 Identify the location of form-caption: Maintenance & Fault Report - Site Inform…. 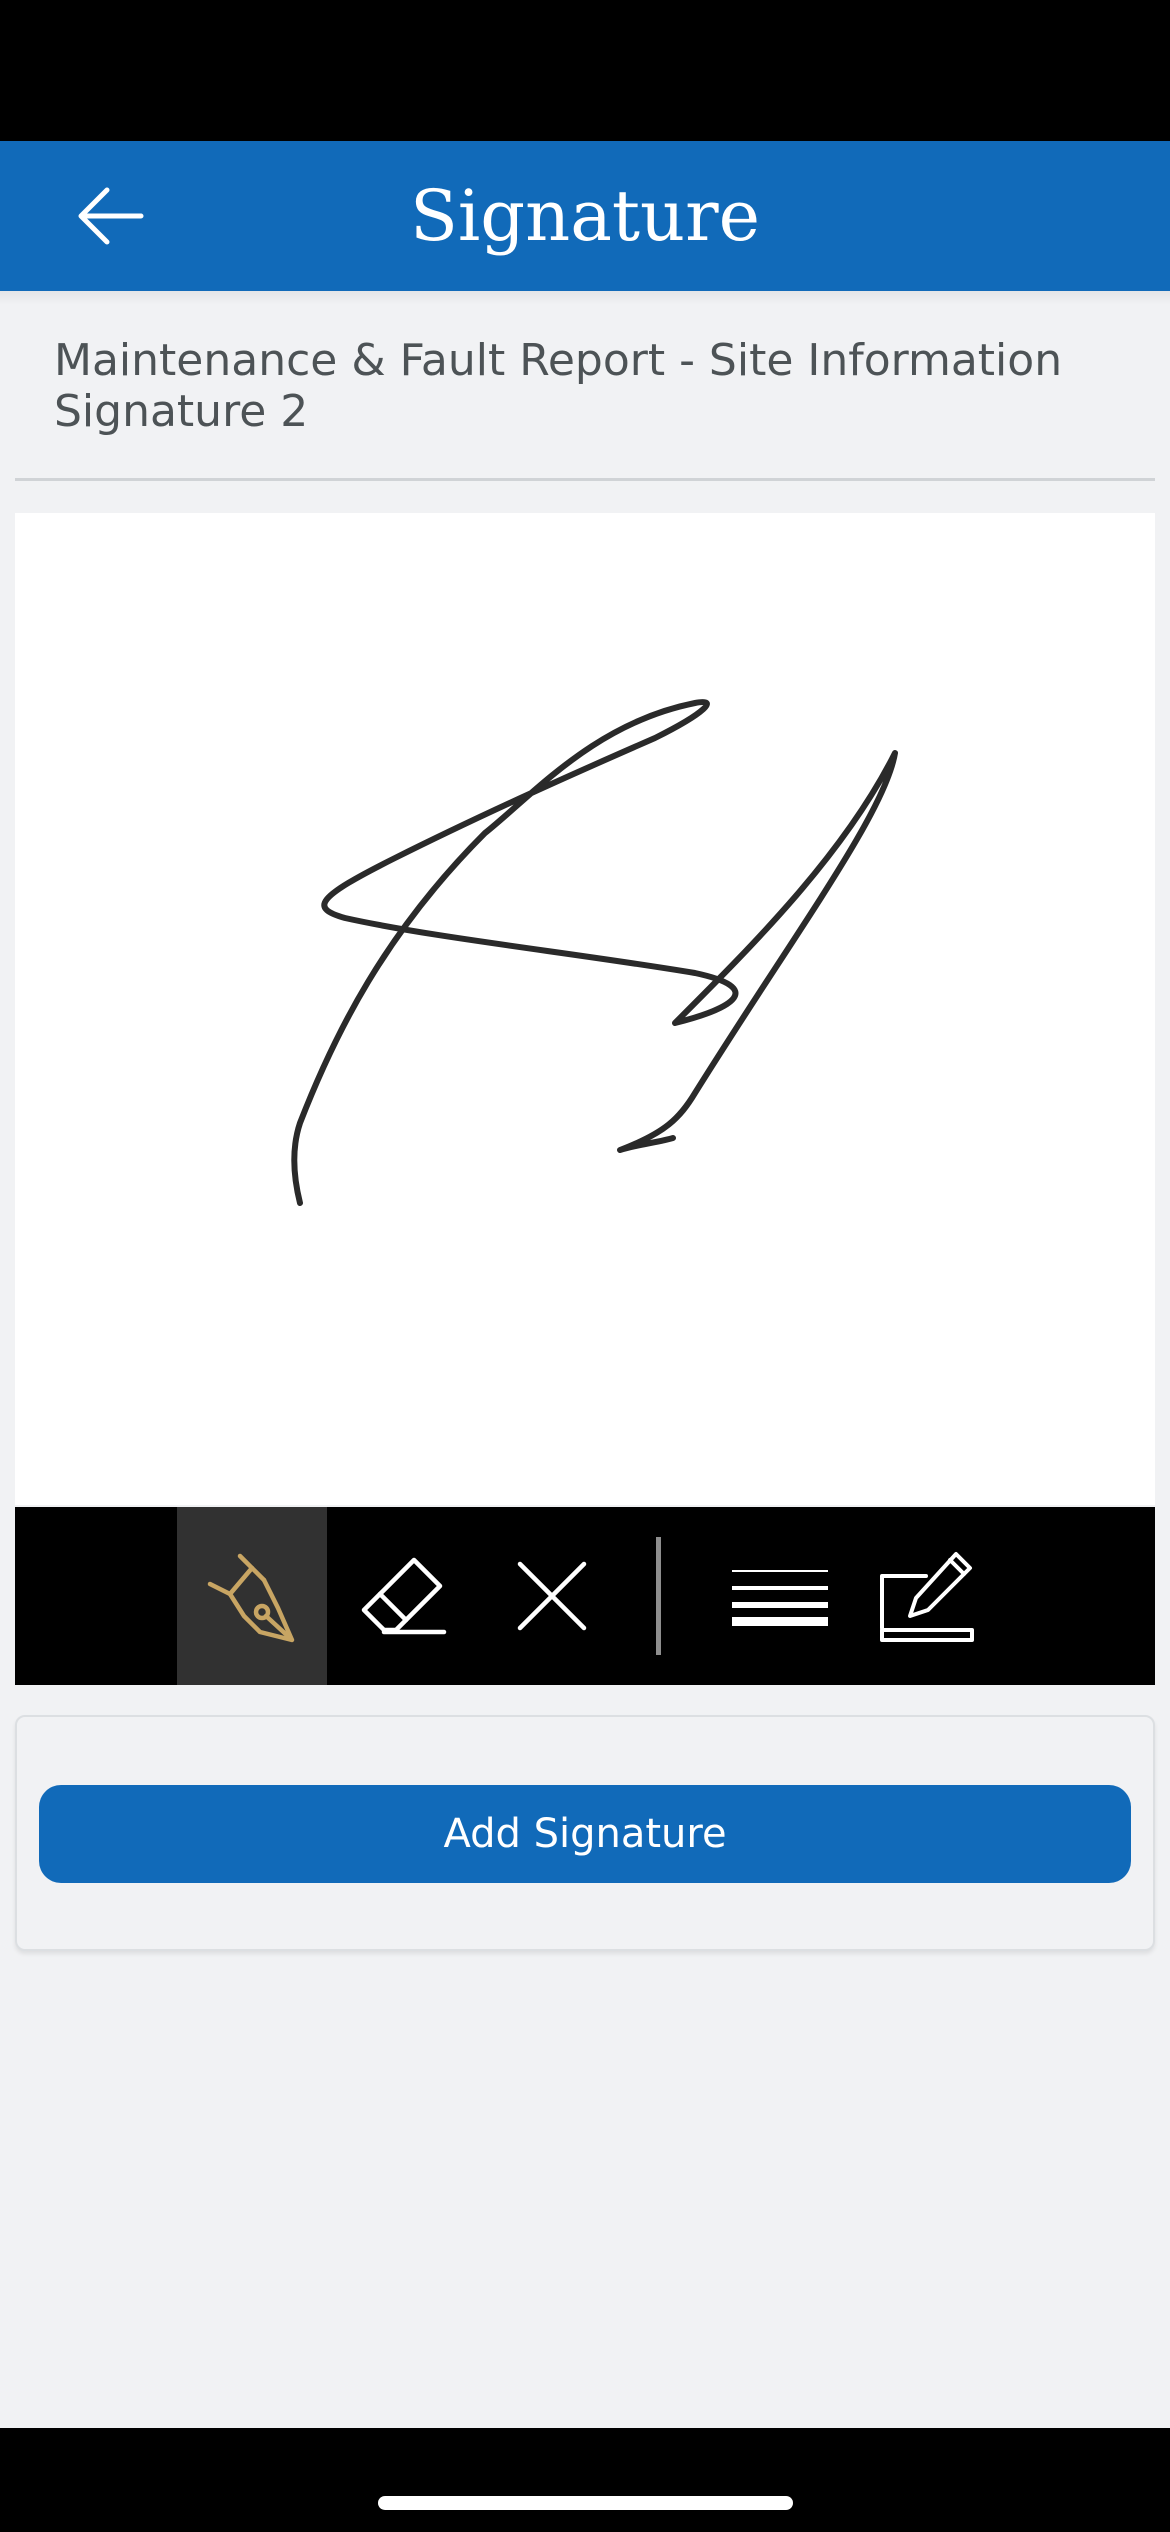
(558, 386).